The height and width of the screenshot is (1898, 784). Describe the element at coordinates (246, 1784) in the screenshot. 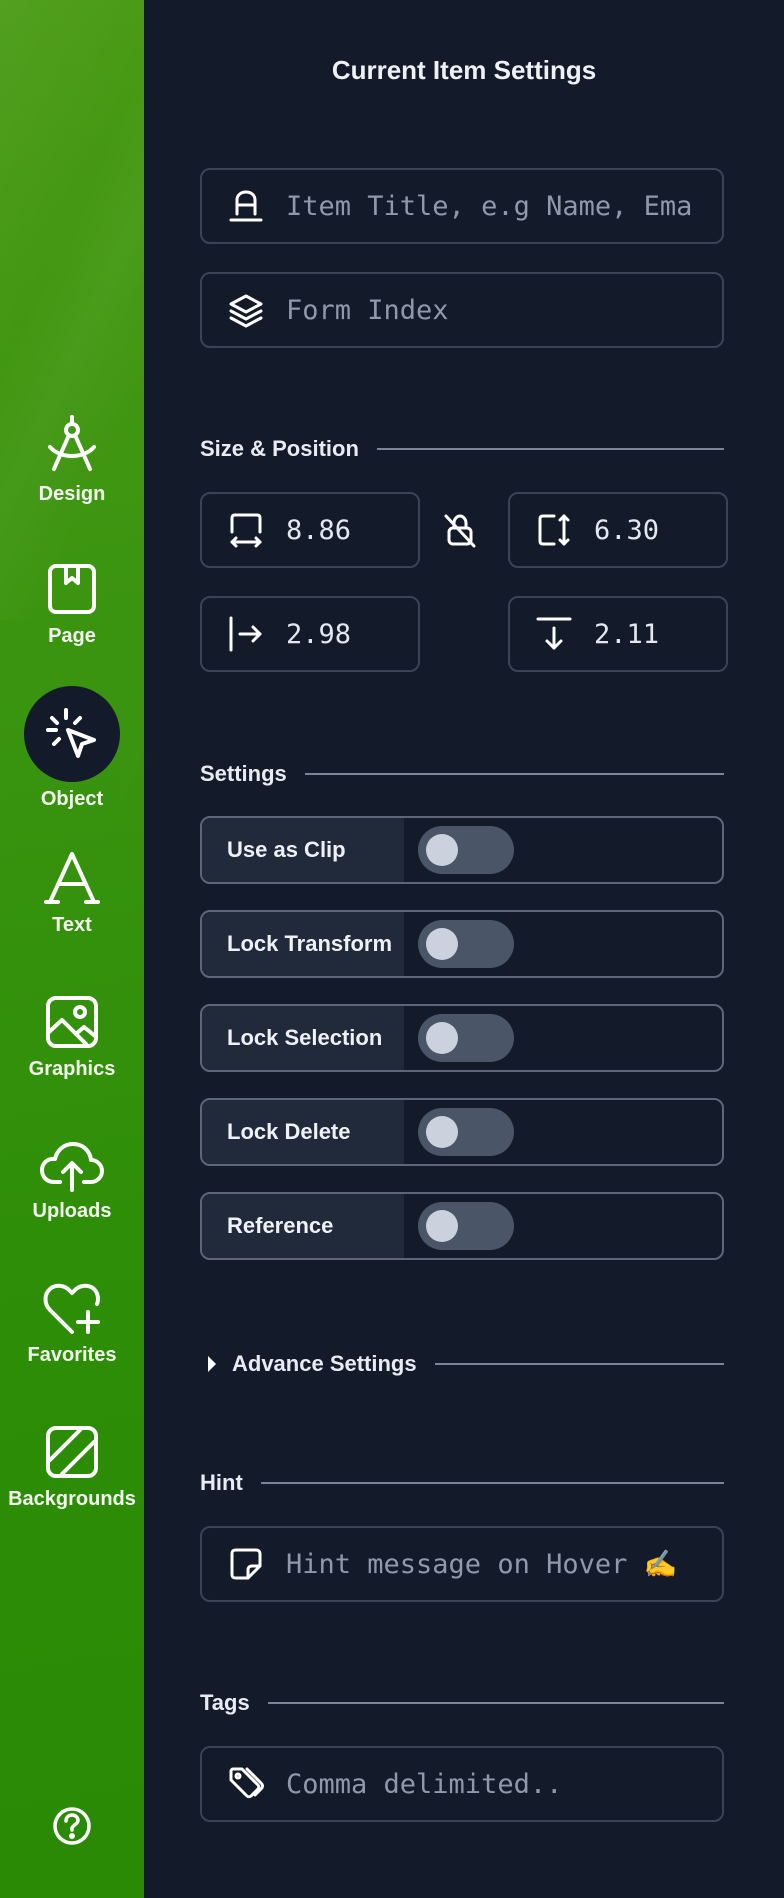

I see `tags-icon` at that location.